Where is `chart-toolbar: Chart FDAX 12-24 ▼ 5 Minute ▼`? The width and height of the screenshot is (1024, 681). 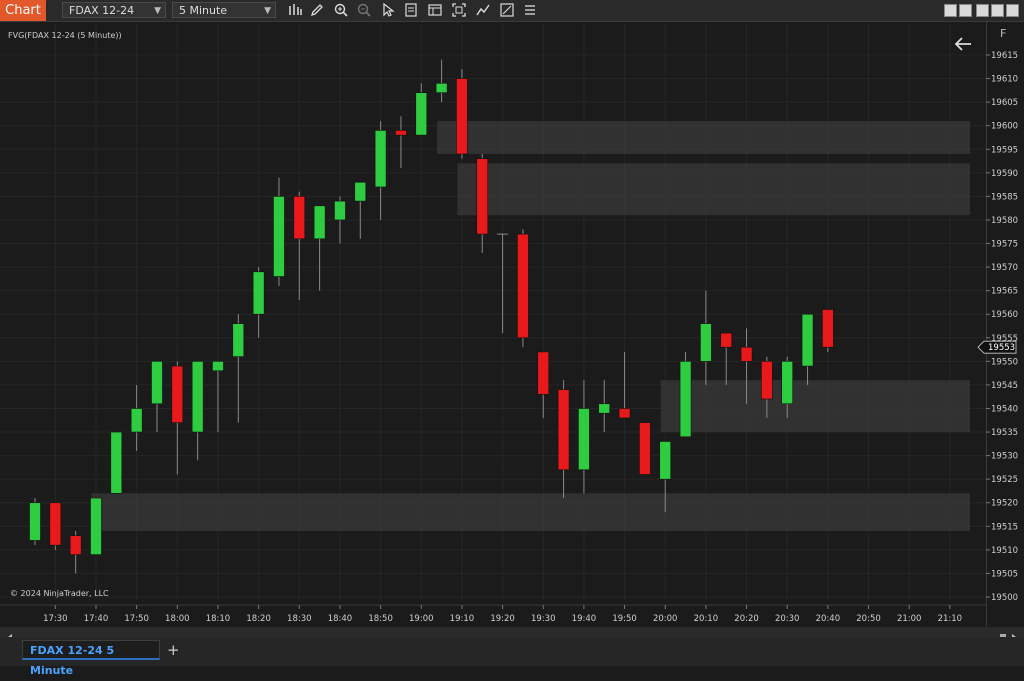
chart-toolbar: Chart FDAX 12-24 ▼ 5 Minute ▼ is located at coordinates (512, 11).